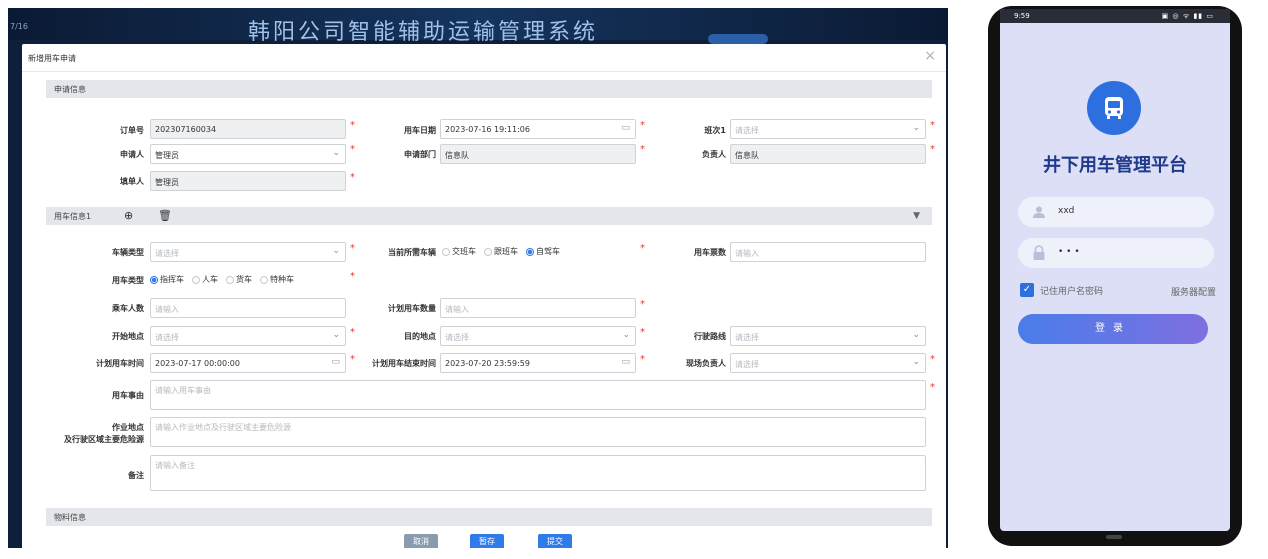 The height and width of the screenshot is (559, 1268). What do you see at coordinates (538, 395) in the screenshot?
I see `reason-textarea: 请输入用车事由` at bounding box center [538, 395].